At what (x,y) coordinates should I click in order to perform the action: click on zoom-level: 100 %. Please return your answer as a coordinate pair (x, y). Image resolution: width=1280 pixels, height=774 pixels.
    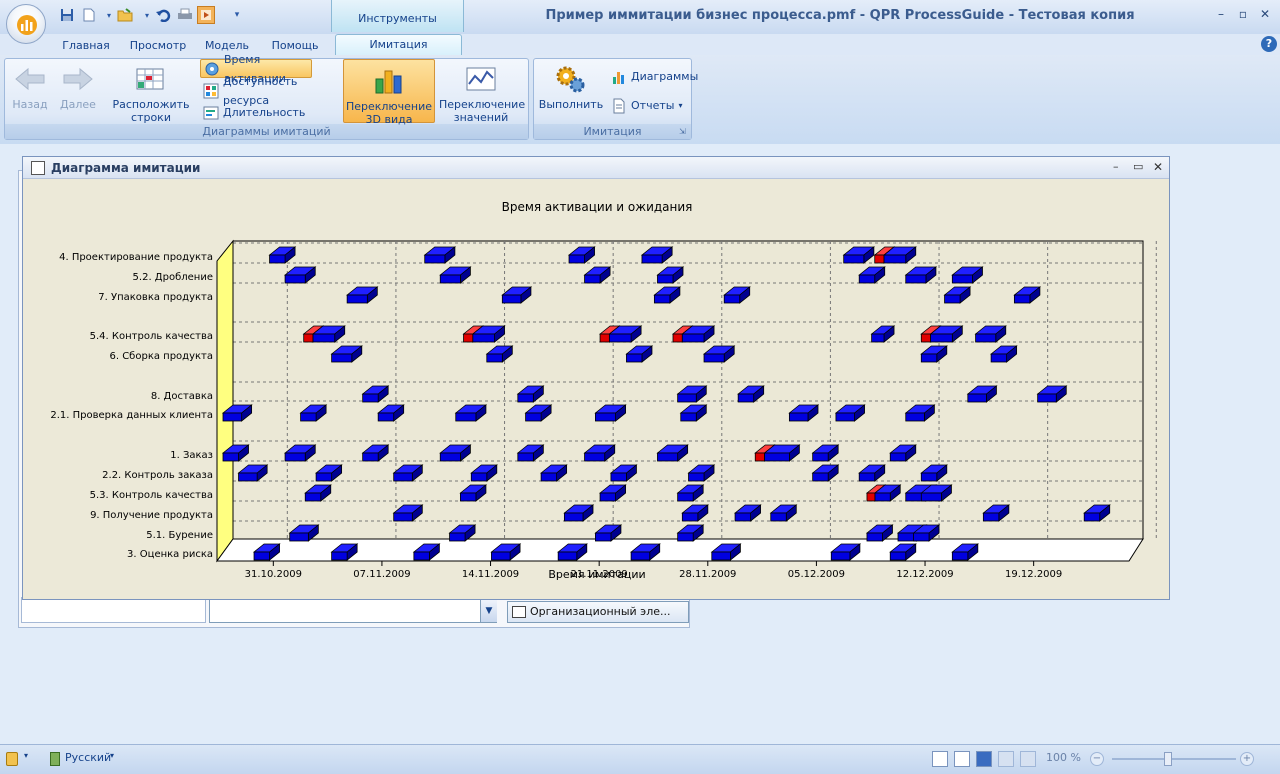
    Looking at the image, I should click on (1063, 757).